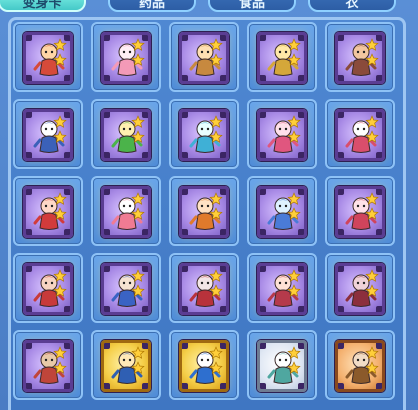  I want to click on tab-transform-card: 变身卡, so click(43, 6).